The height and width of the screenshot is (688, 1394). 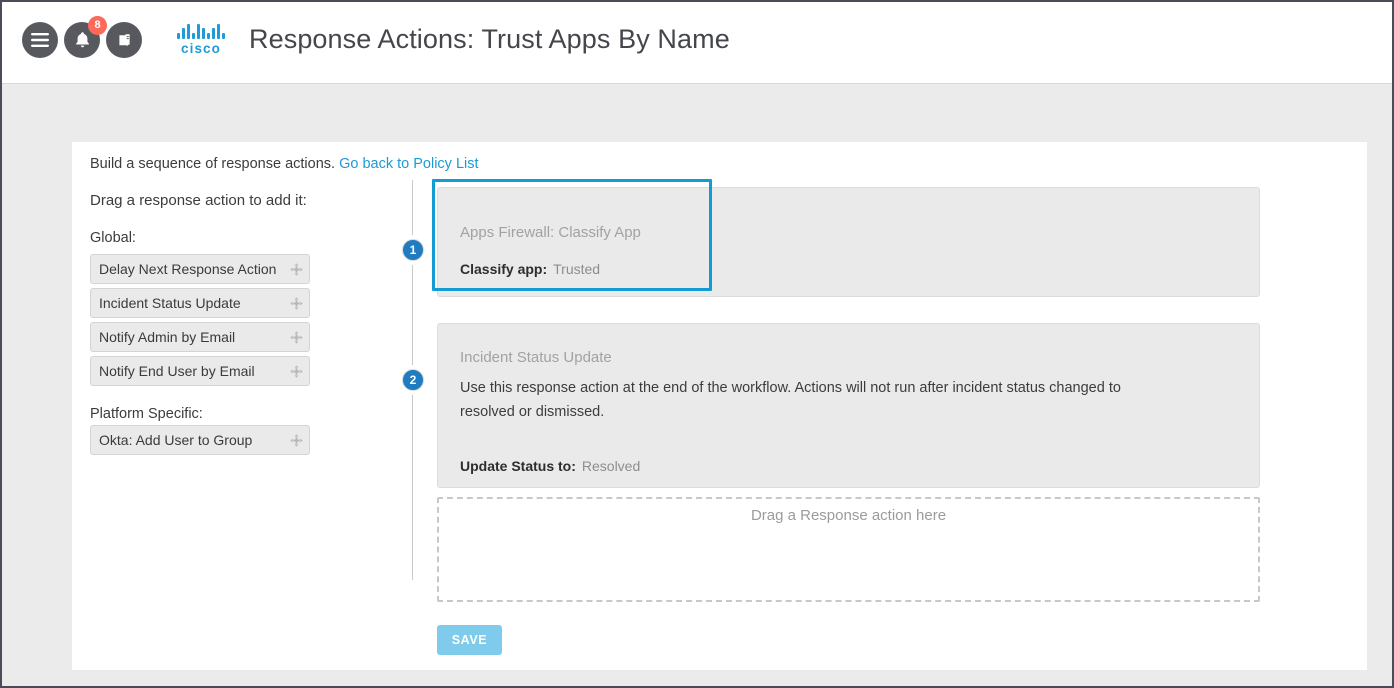 What do you see at coordinates (201, 48) in the screenshot?
I see `cisco-wordmark: cisco` at bounding box center [201, 48].